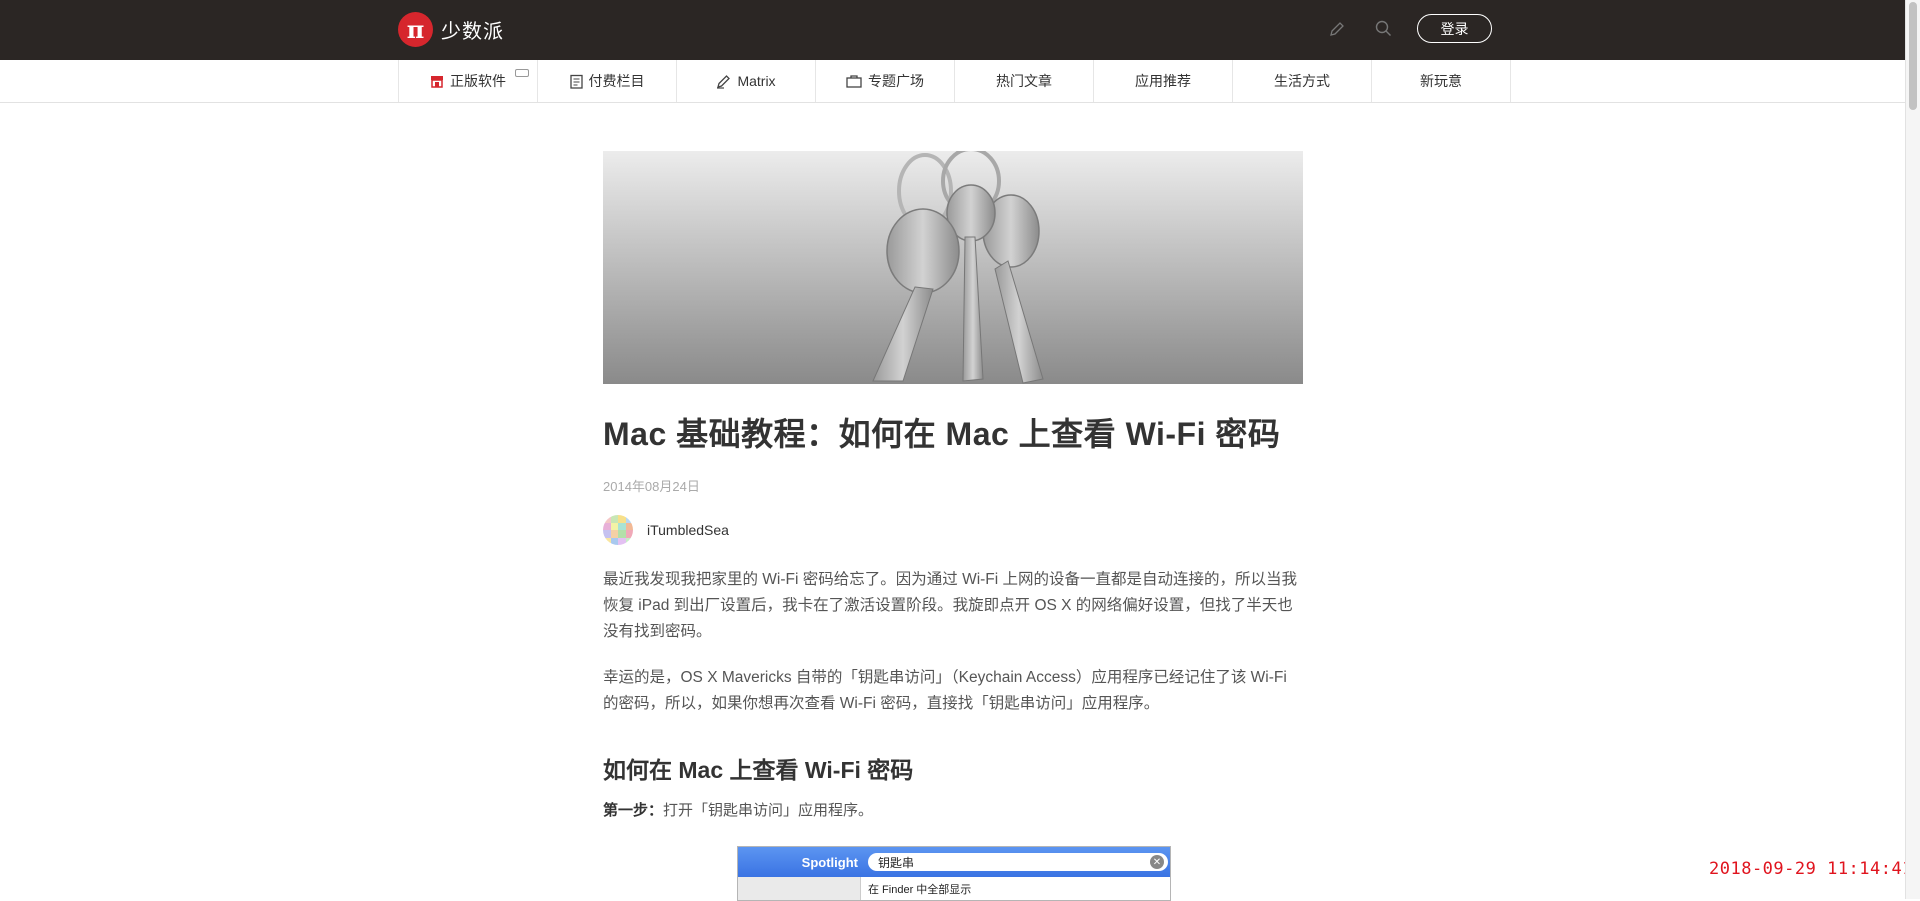 The height and width of the screenshot is (901, 1920). What do you see at coordinates (618, 530) in the screenshot?
I see `avatar` at bounding box center [618, 530].